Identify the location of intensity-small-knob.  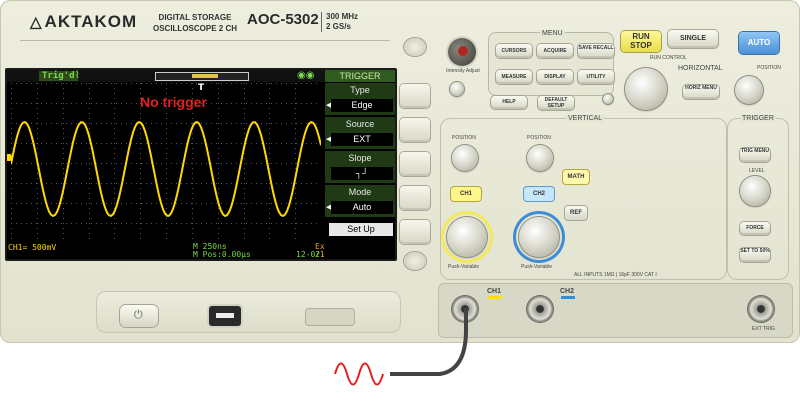
(457, 89).